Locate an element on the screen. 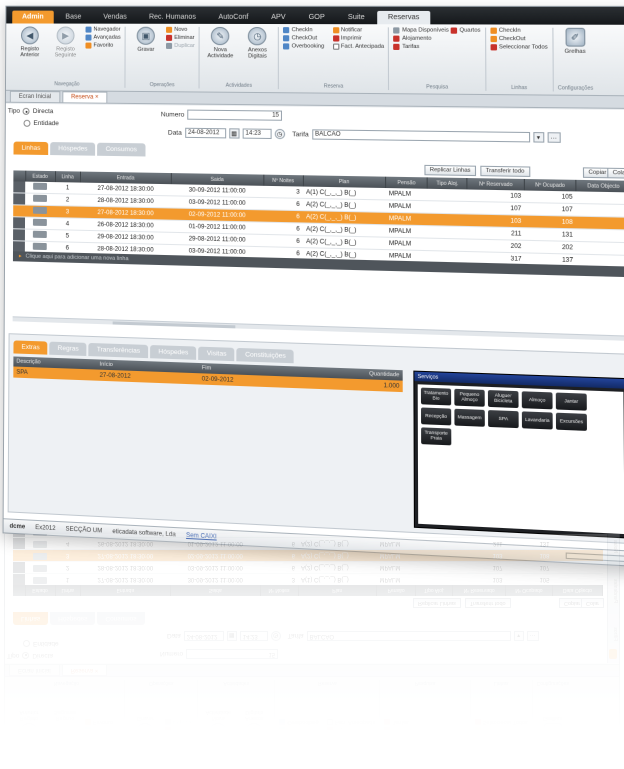  service-button: Transporte Praia is located at coordinates (436, 436).